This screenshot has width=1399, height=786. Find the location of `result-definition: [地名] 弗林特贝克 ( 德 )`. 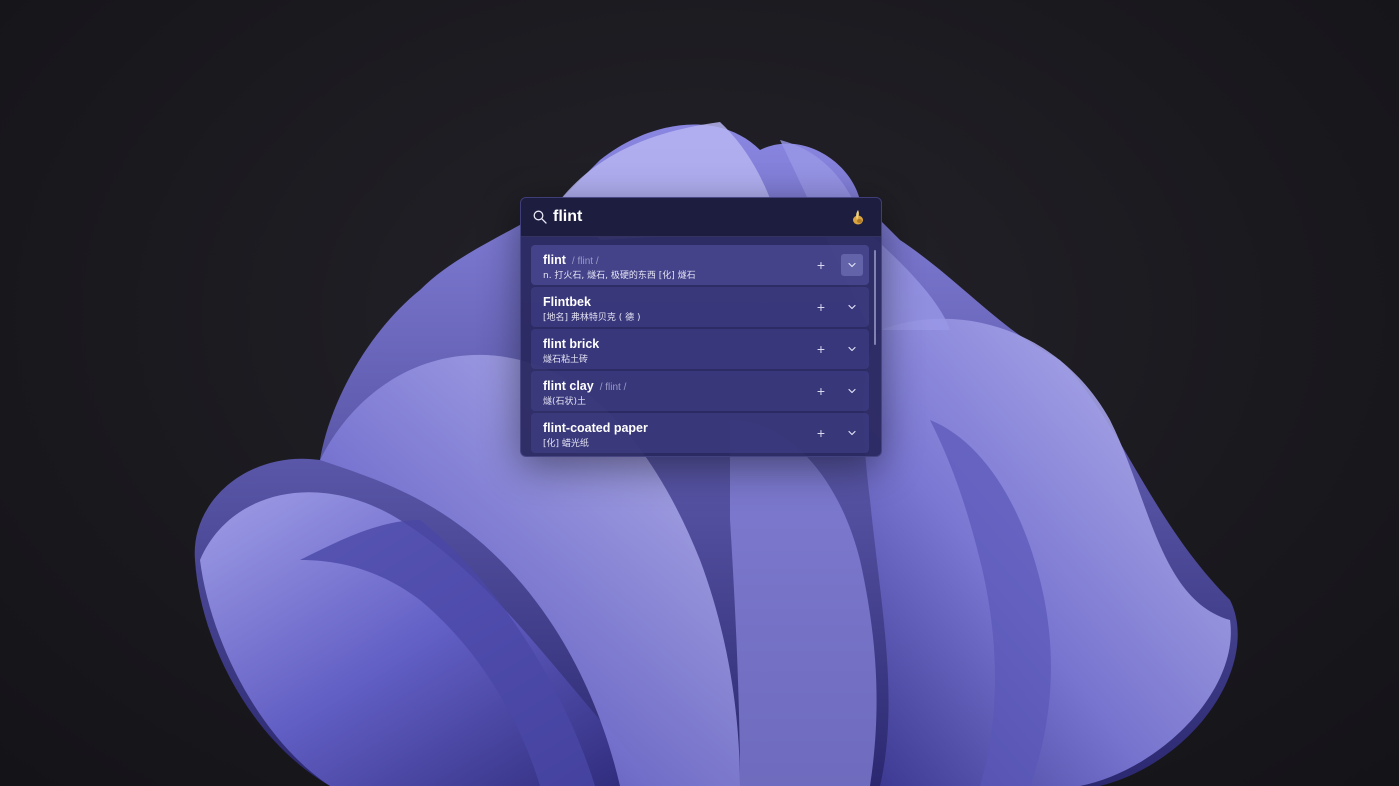

result-definition: [地名] 弗林特贝克 ( 德 ) is located at coordinates (592, 318).